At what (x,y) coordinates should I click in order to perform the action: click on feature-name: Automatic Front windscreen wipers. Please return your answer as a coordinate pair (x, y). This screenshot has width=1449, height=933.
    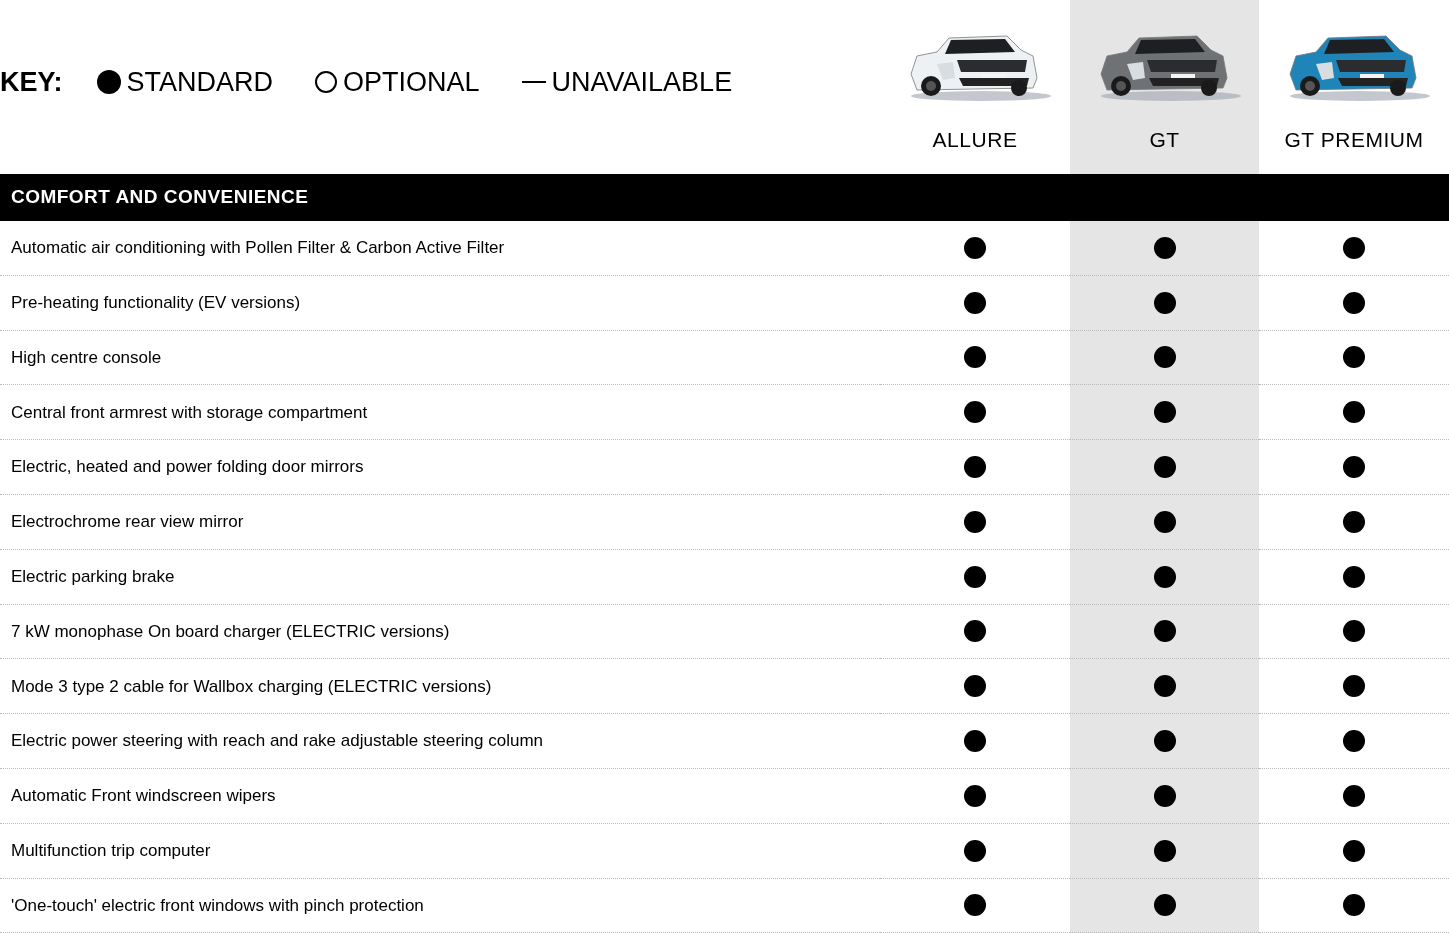
    Looking at the image, I should click on (143, 796).